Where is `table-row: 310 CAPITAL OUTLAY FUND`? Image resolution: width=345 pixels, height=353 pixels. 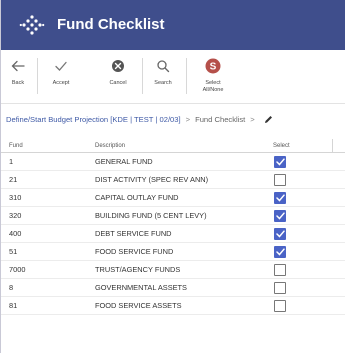
table-row: 310 CAPITAL OUTLAY FUND is located at coordinates (173, 198).